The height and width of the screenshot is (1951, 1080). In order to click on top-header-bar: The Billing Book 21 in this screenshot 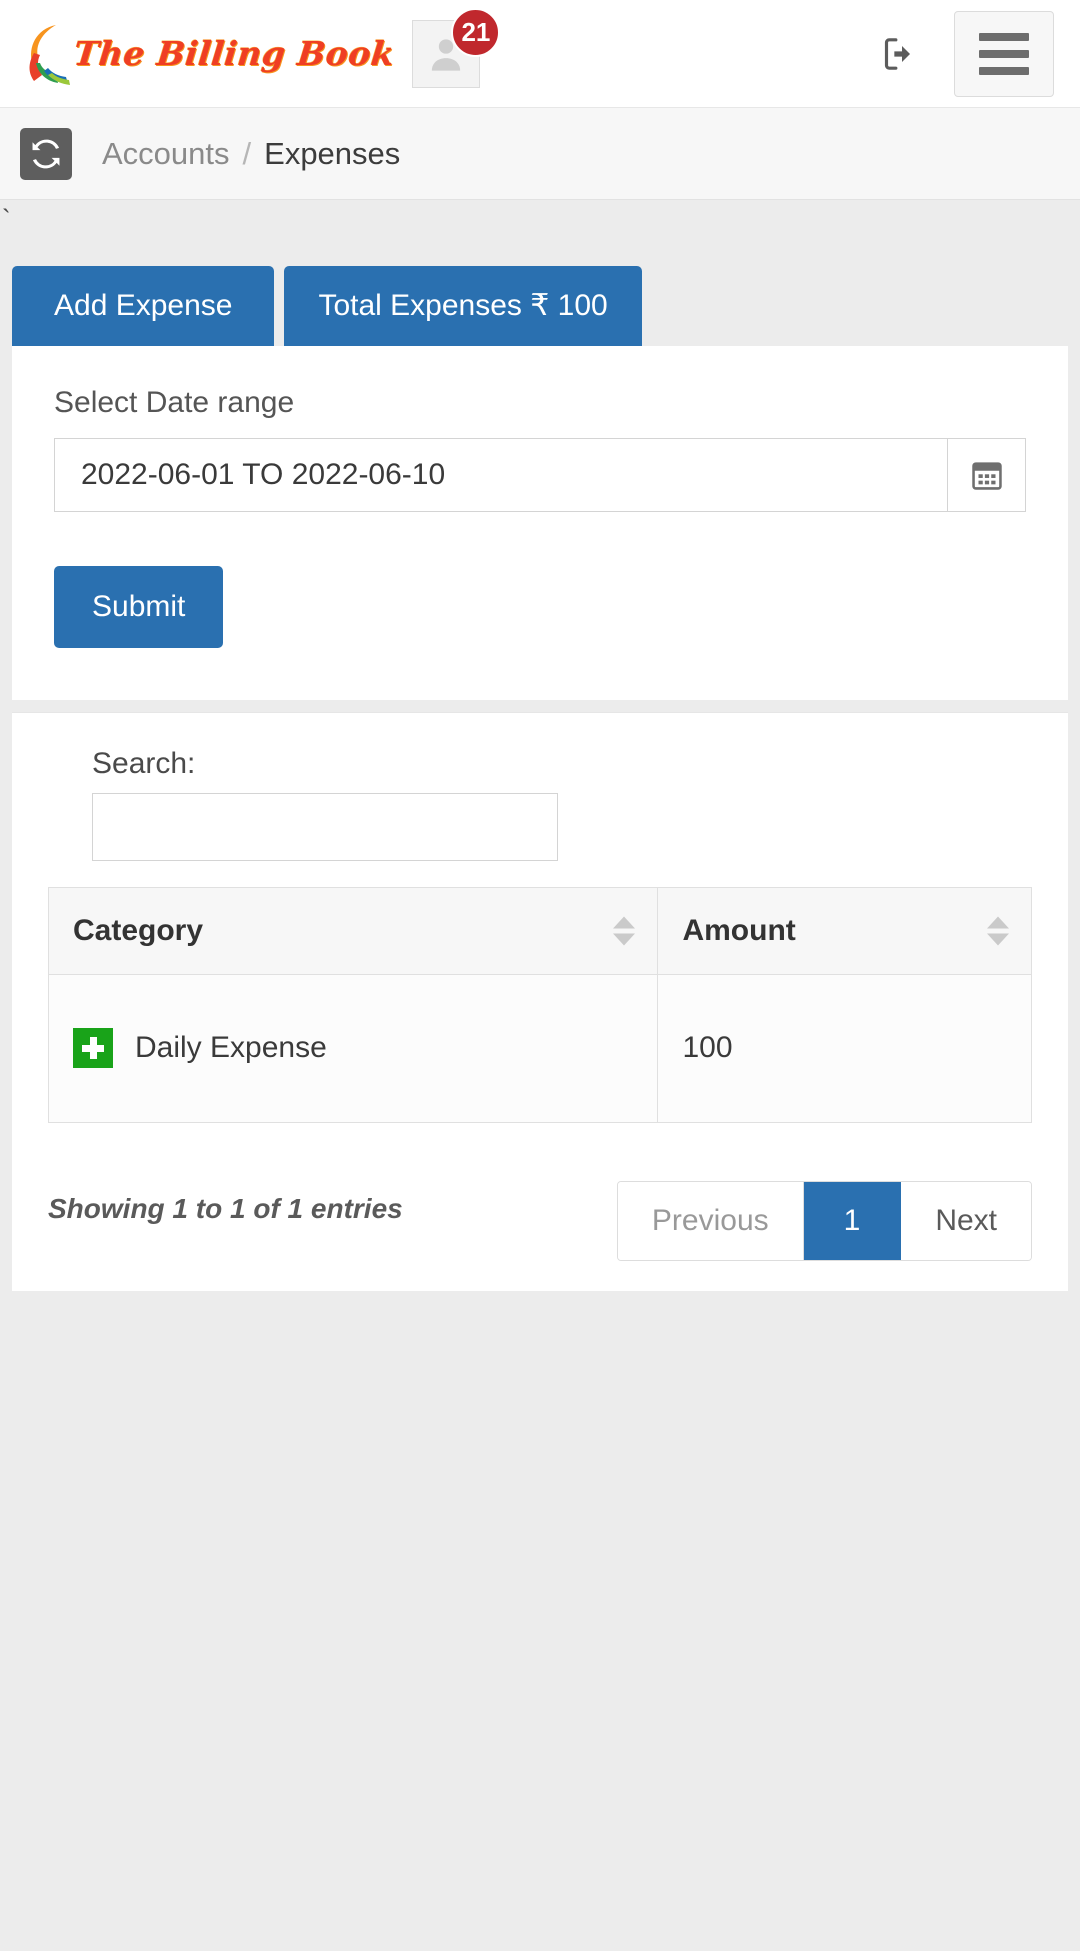, I will do `click(540, 54)`.